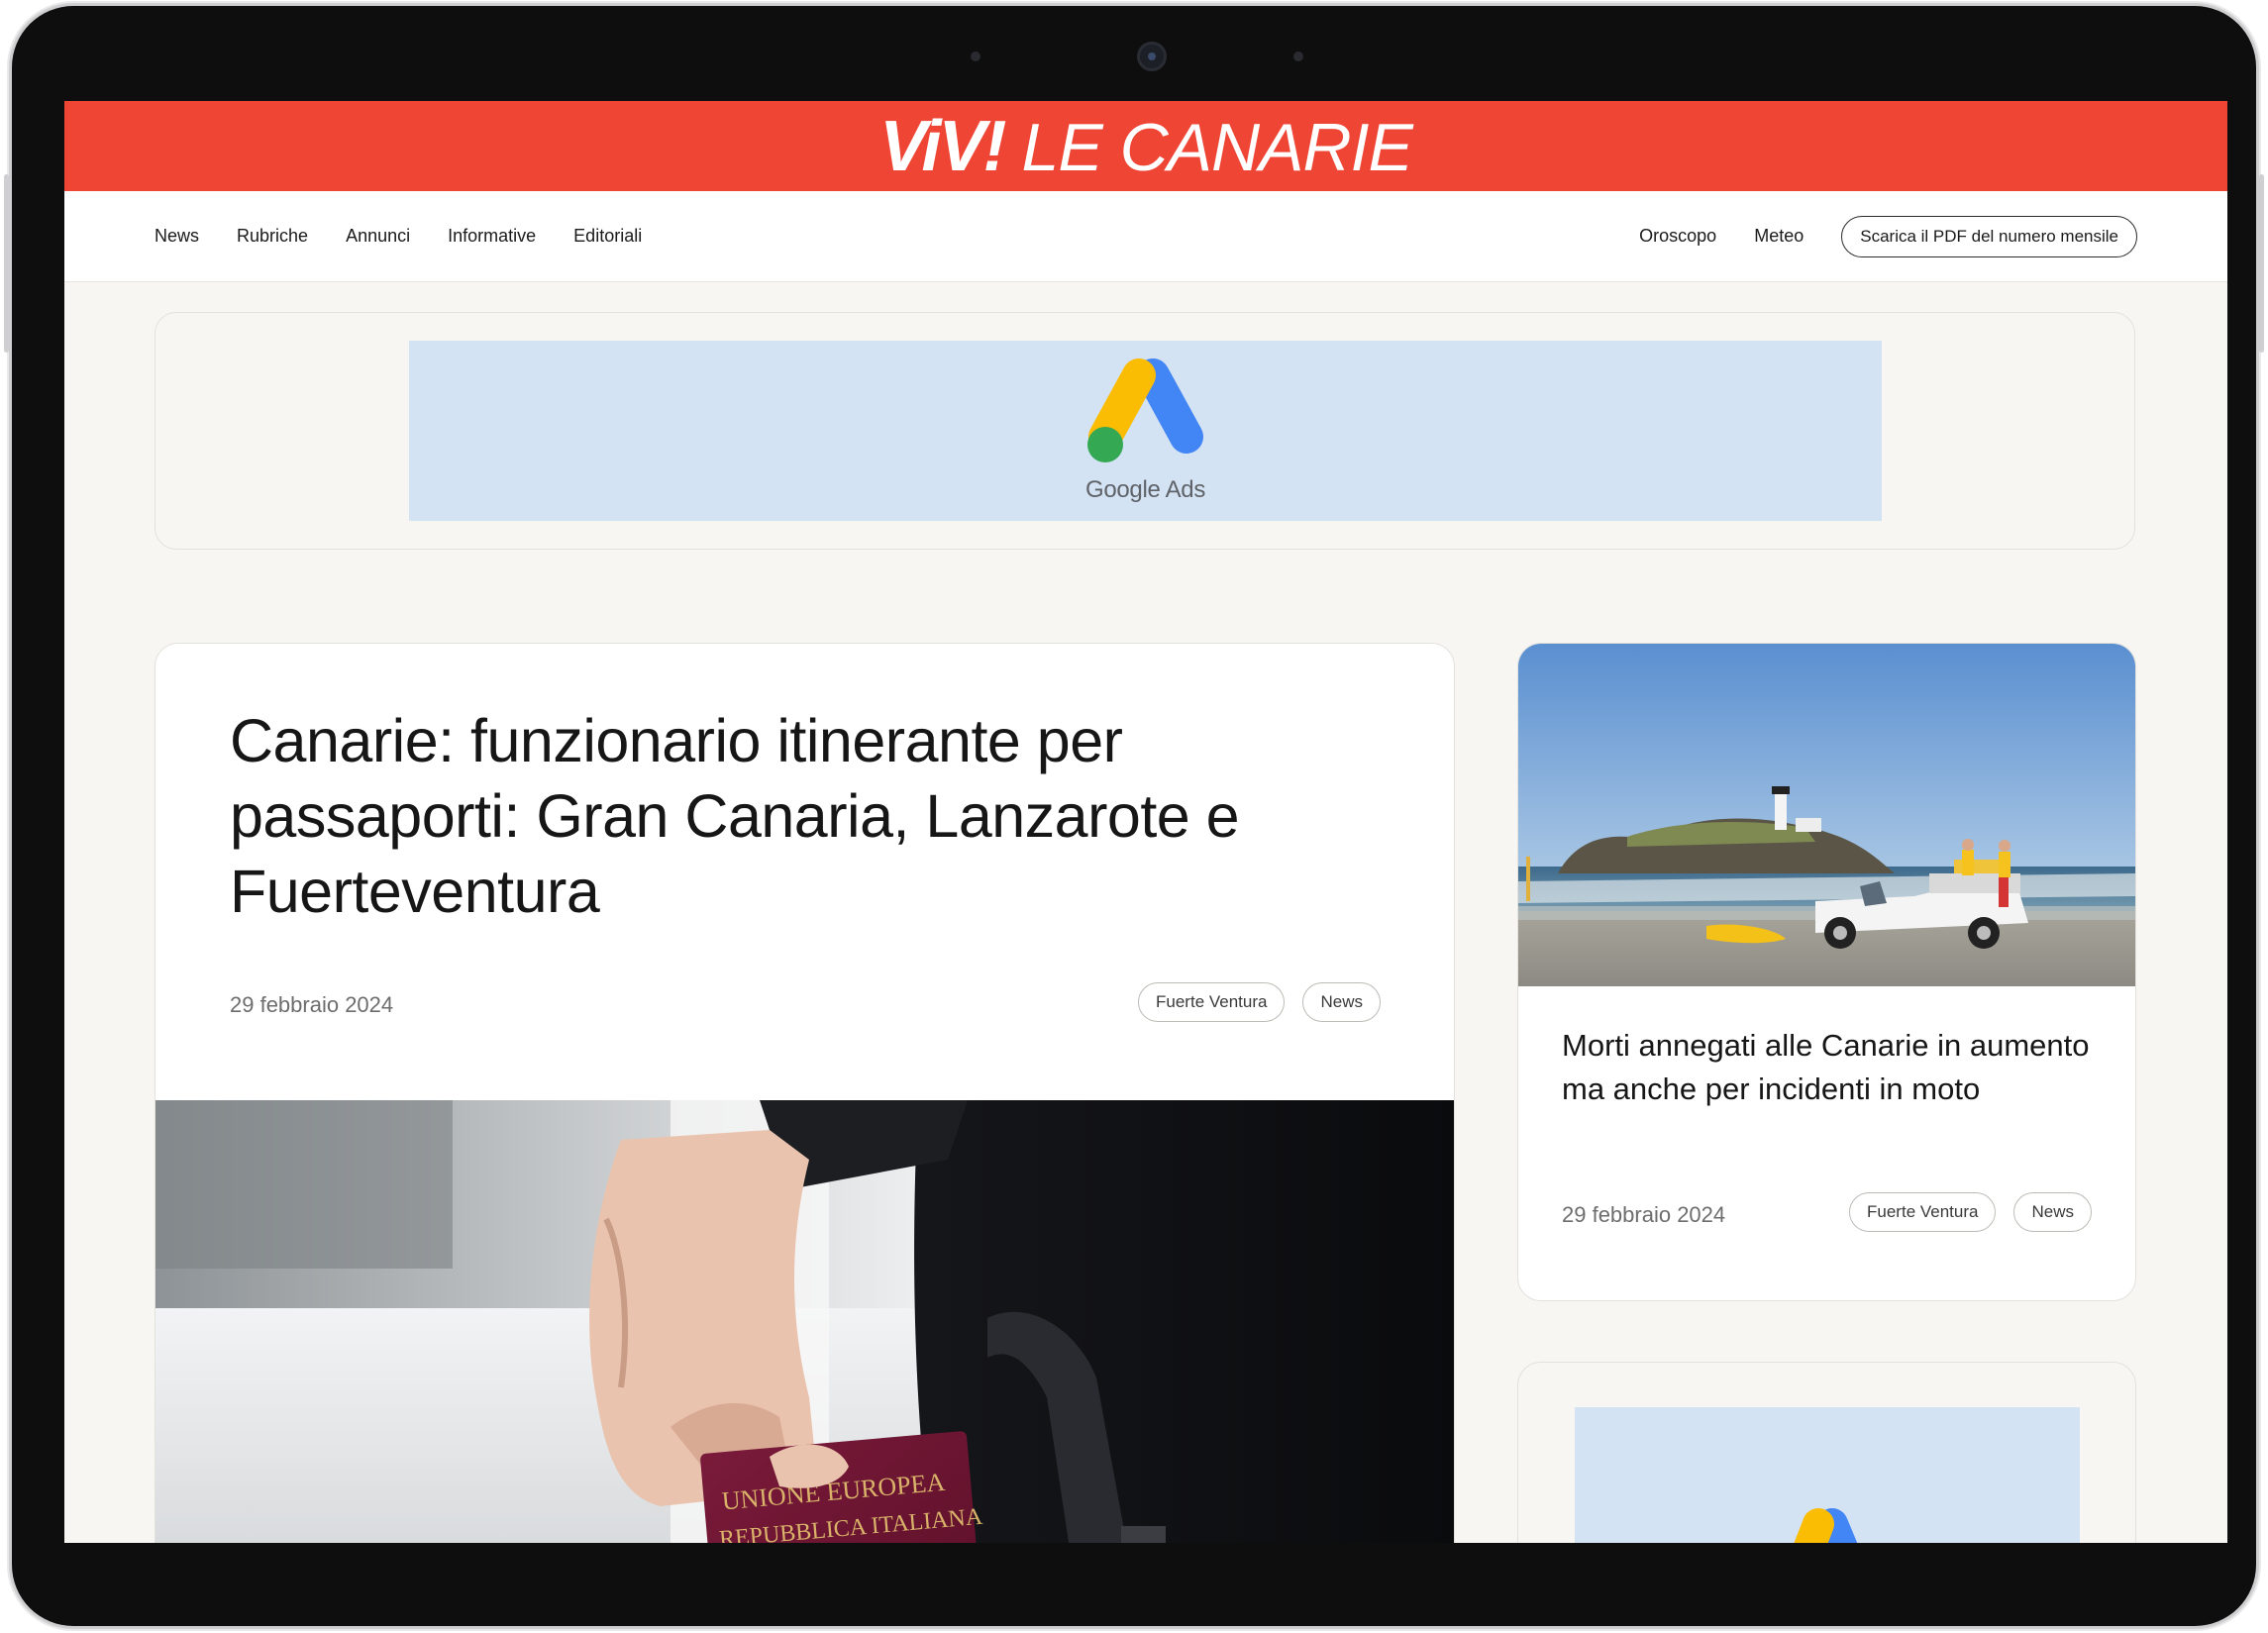 The image size is (2268, 1633). What do you see at coordinates (1677, 236) in the screenshot?
I see `nav-item-oroscopo: Oroscopo` at bounding box center [1677, 236].